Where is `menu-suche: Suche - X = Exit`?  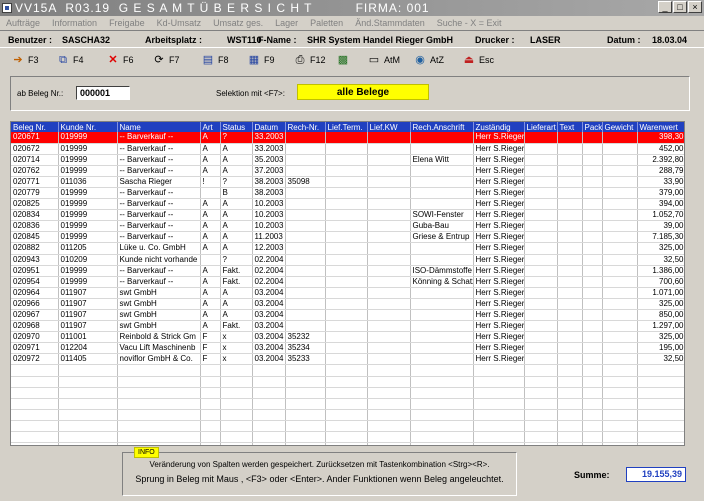
menu-suche: Suche - X = Exit is located at coordinates (469, 23).